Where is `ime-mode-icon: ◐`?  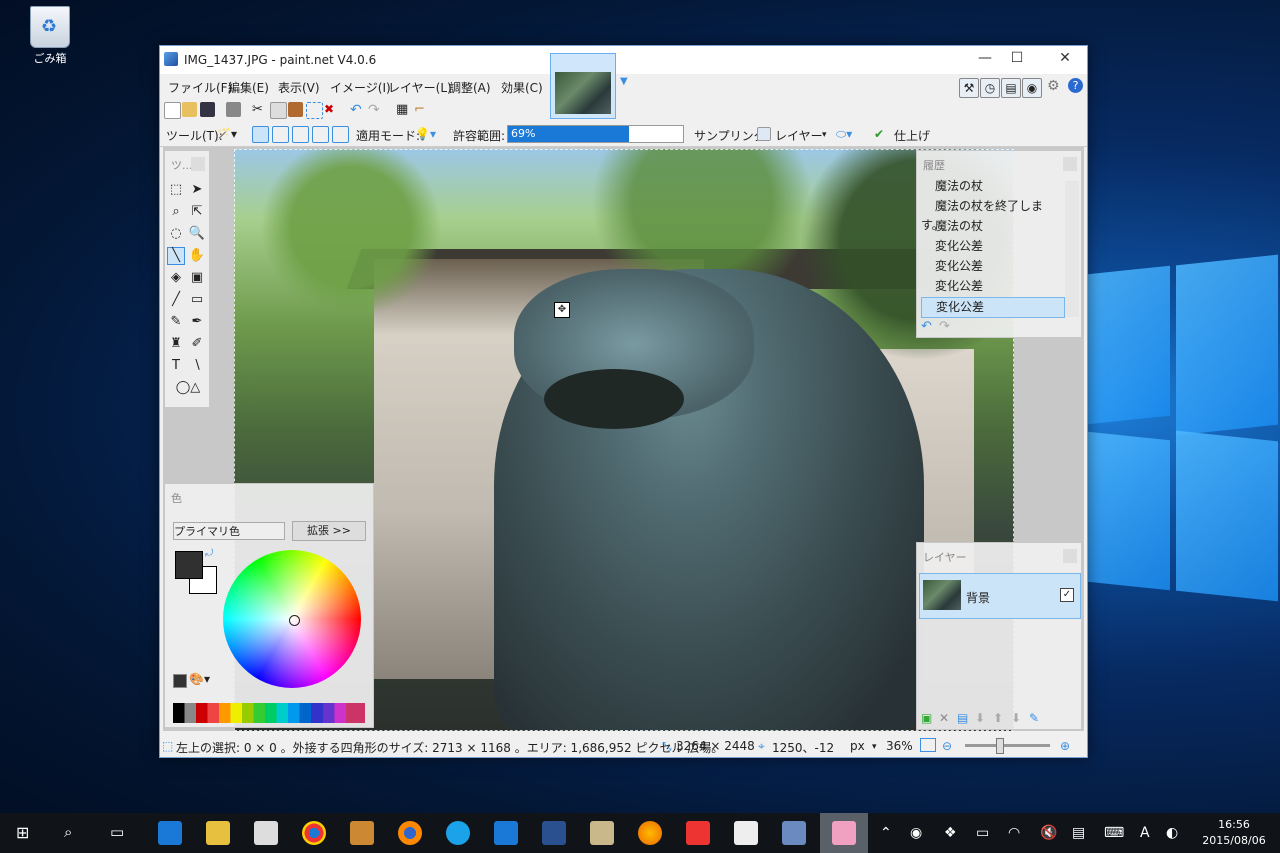 ime-mode-icon: ◐ is located at coordinates (1172, 833).